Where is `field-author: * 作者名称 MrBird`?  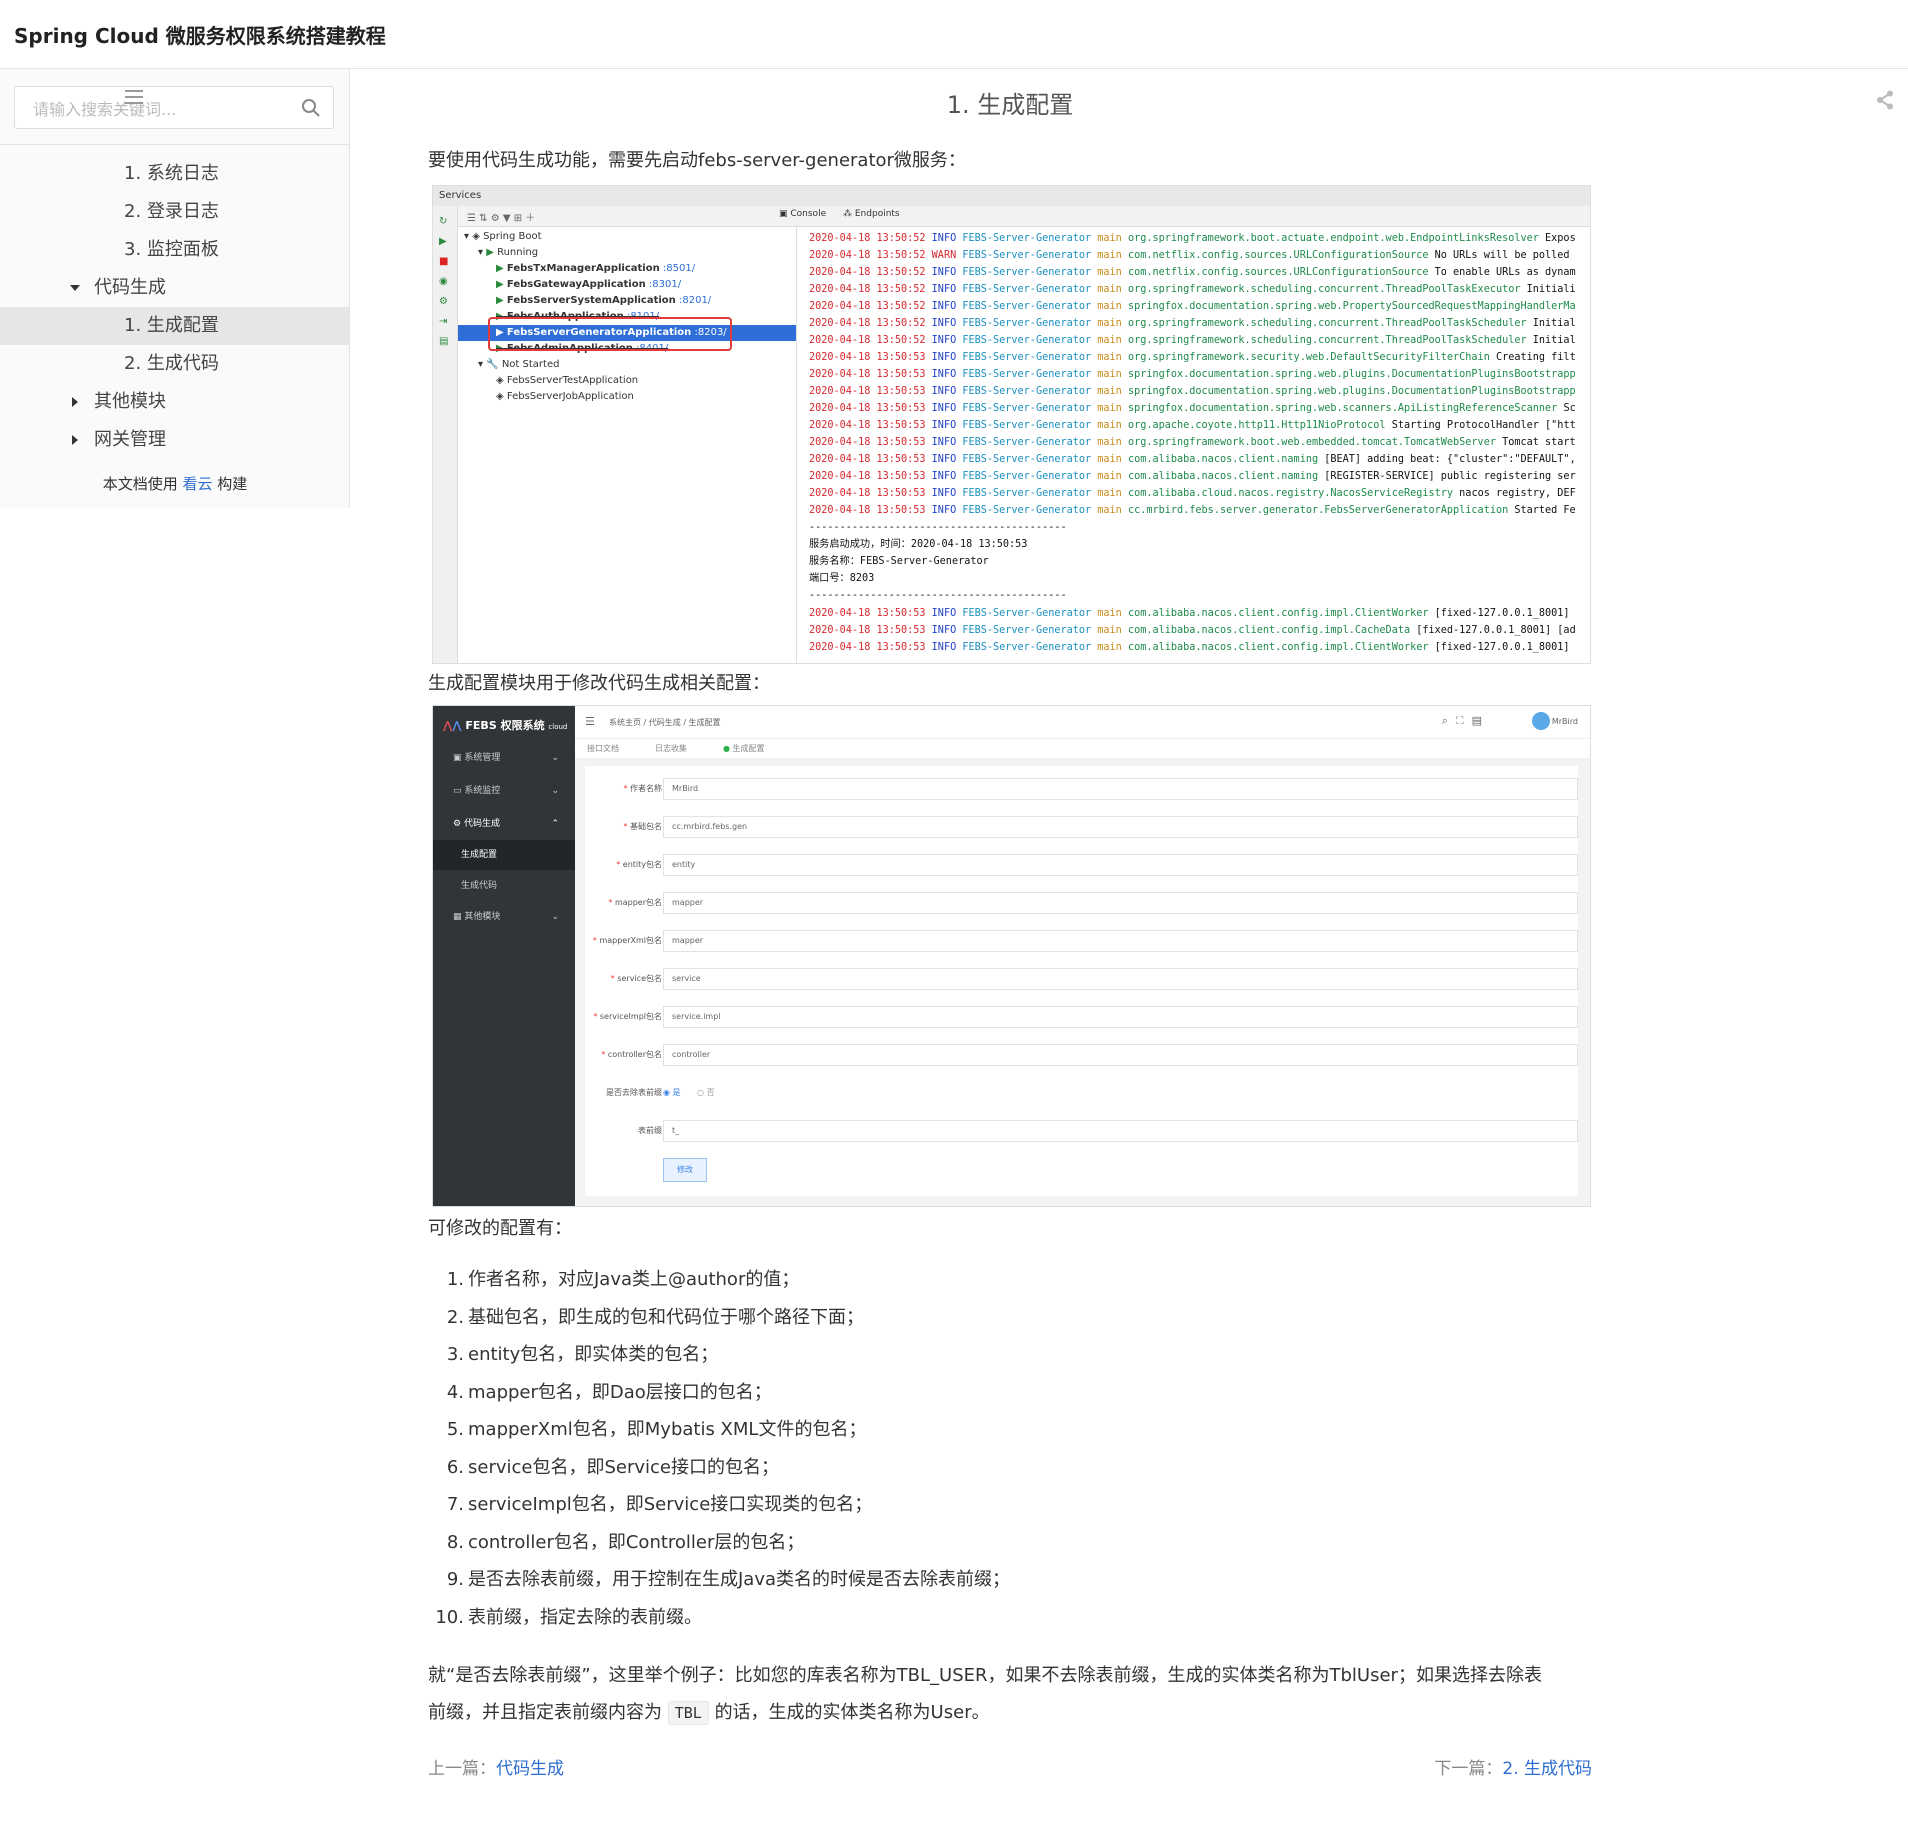 field-author: * 作者名称 MrBird is located at coordinates (1081, 789).